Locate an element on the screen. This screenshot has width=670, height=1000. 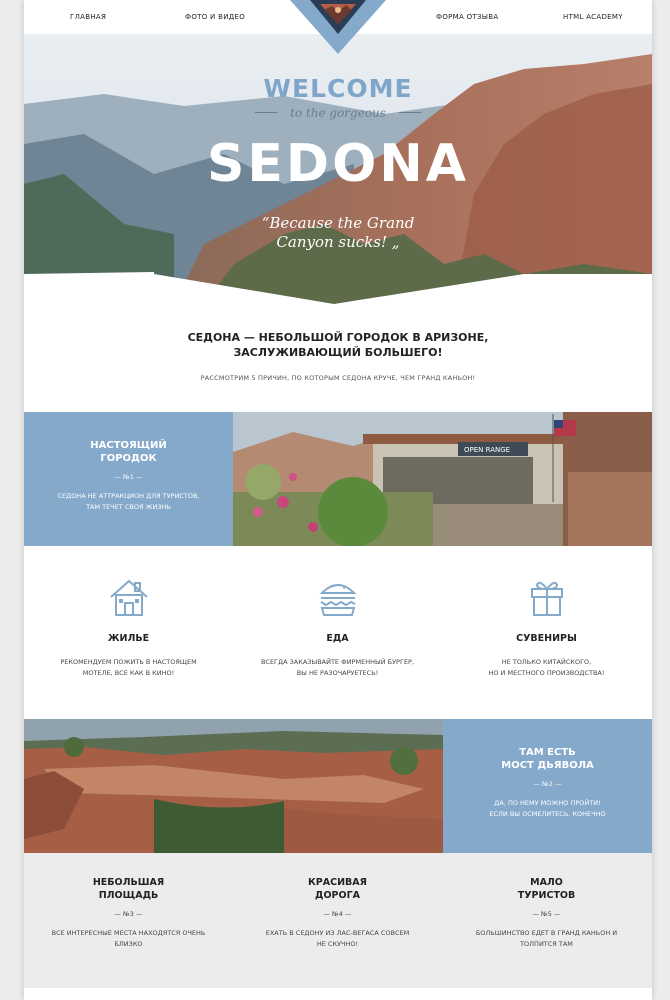
nav-link-feedback: ФОРМА ОТЗЫВА is located at coordinates (467, 17).